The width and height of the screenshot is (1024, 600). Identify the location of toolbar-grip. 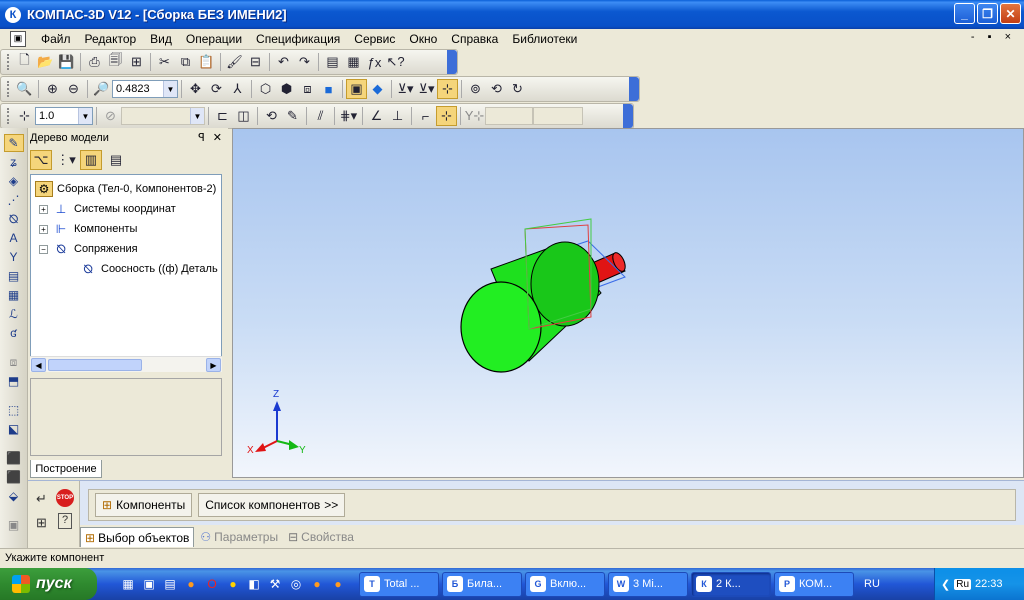
(8, 116).